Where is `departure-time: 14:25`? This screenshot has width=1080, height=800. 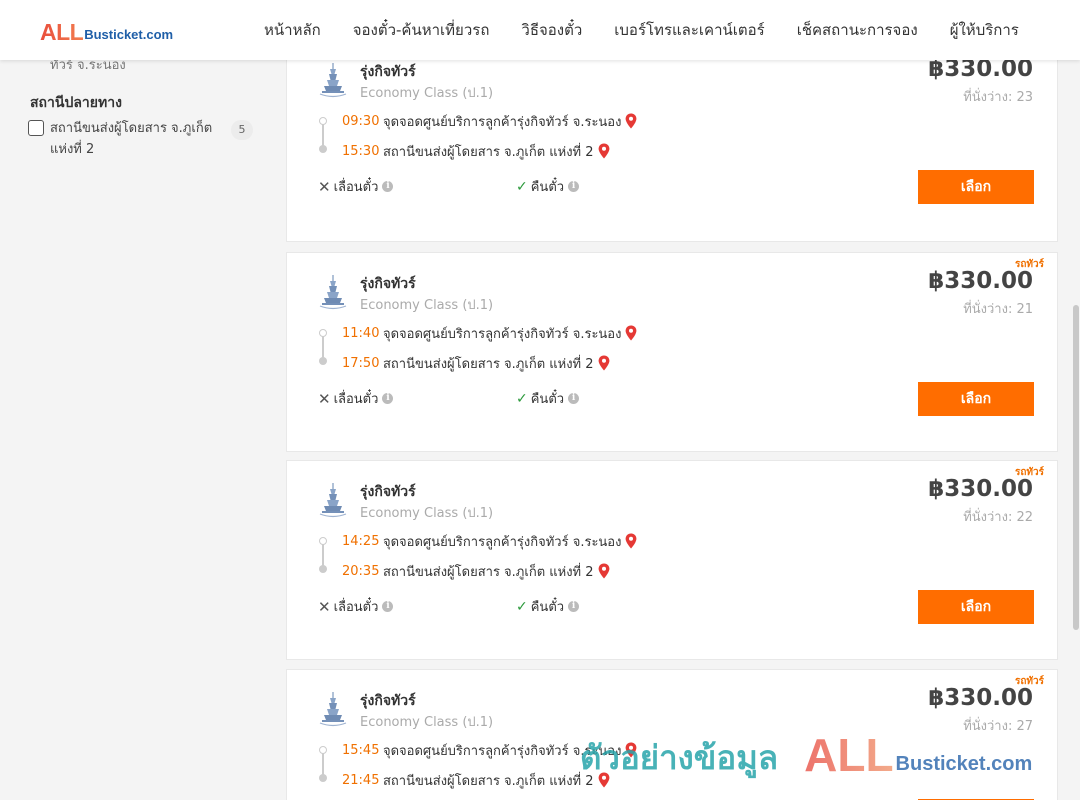 departure-time: 14:25 is located at coordinates (361, 541).